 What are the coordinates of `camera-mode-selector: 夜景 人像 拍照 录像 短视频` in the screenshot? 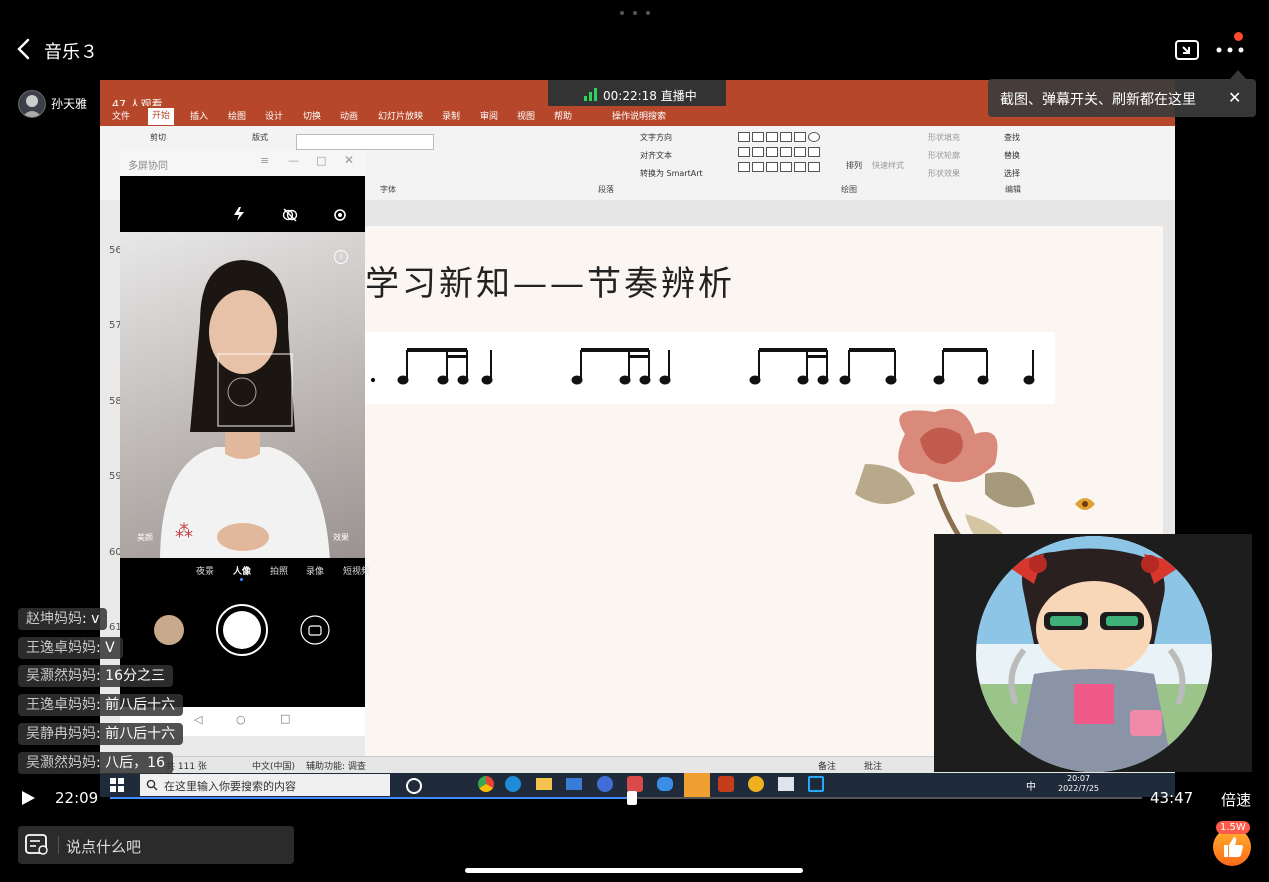 It's located at (245, 572).